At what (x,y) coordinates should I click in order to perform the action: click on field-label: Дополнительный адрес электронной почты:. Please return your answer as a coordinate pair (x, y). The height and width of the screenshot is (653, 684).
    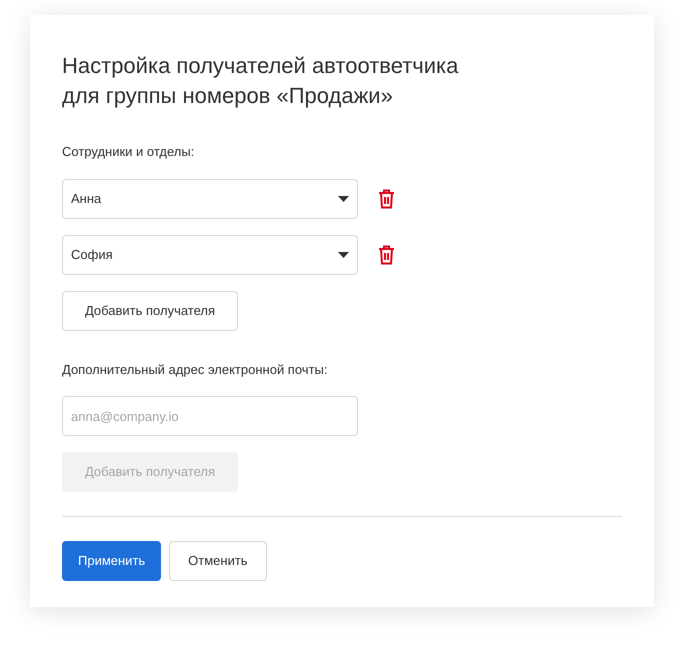
    Looking at the image, I should click on (195, 369).